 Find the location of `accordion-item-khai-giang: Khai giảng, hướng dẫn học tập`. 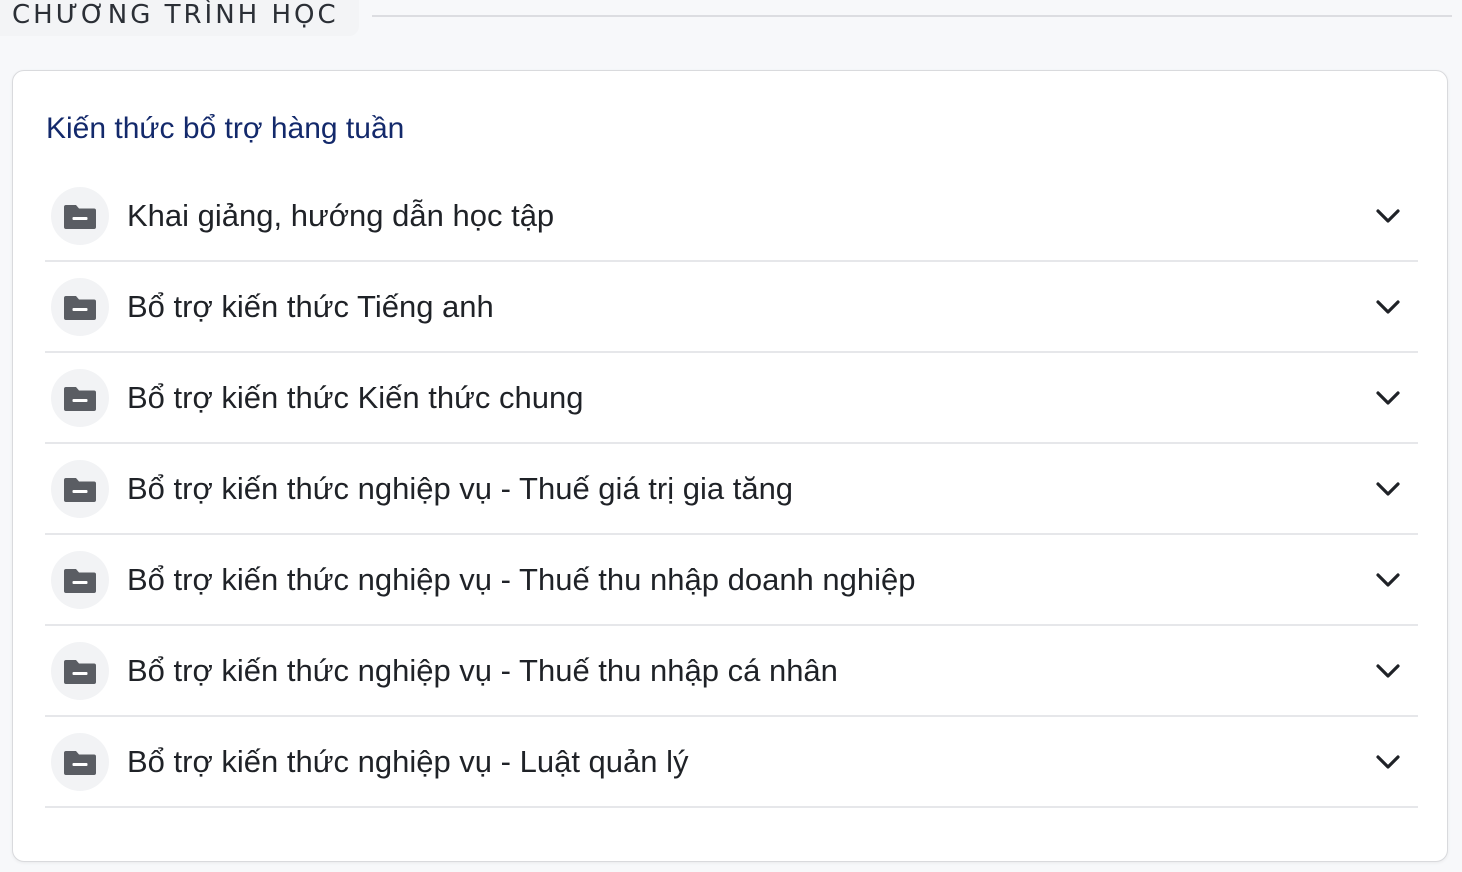

accordion-item-khai-giang: Khai giảng, hướng dẫn học tập is located at coordinates (731, 217).